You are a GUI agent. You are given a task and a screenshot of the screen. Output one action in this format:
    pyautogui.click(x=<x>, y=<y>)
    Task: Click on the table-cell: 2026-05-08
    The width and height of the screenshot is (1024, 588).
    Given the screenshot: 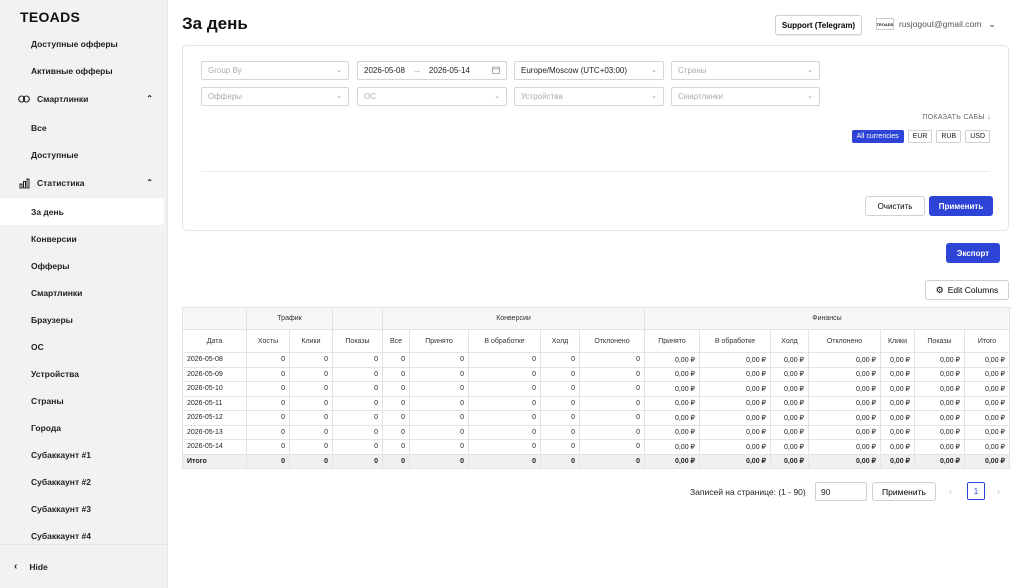 What is the action you would take?
    pyautogui.click(x=214, y=360)
    